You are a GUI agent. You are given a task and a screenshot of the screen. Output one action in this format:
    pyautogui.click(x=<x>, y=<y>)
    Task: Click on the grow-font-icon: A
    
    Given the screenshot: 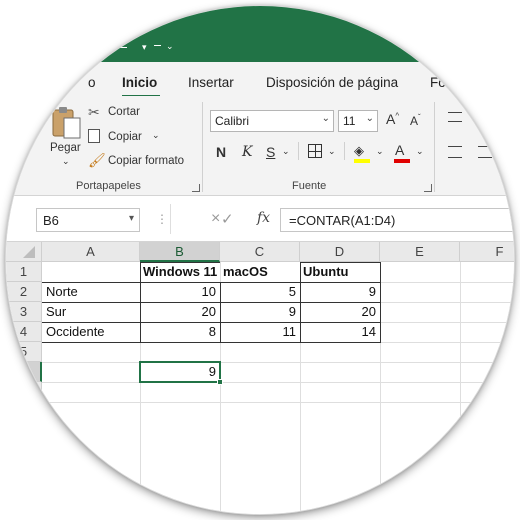 What is the action you would take?
    pyautogui.click(x=391, y=119)
    